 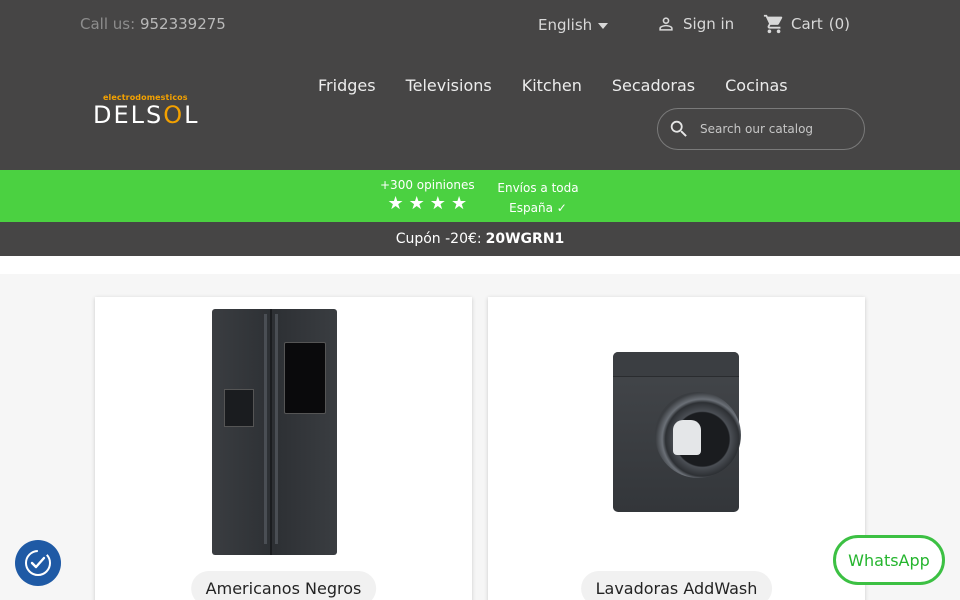 What do you see at coordinates (283, 585) in the screenshot?
I see `product-label: Americanos Negros` at bounding box center [283, 585].